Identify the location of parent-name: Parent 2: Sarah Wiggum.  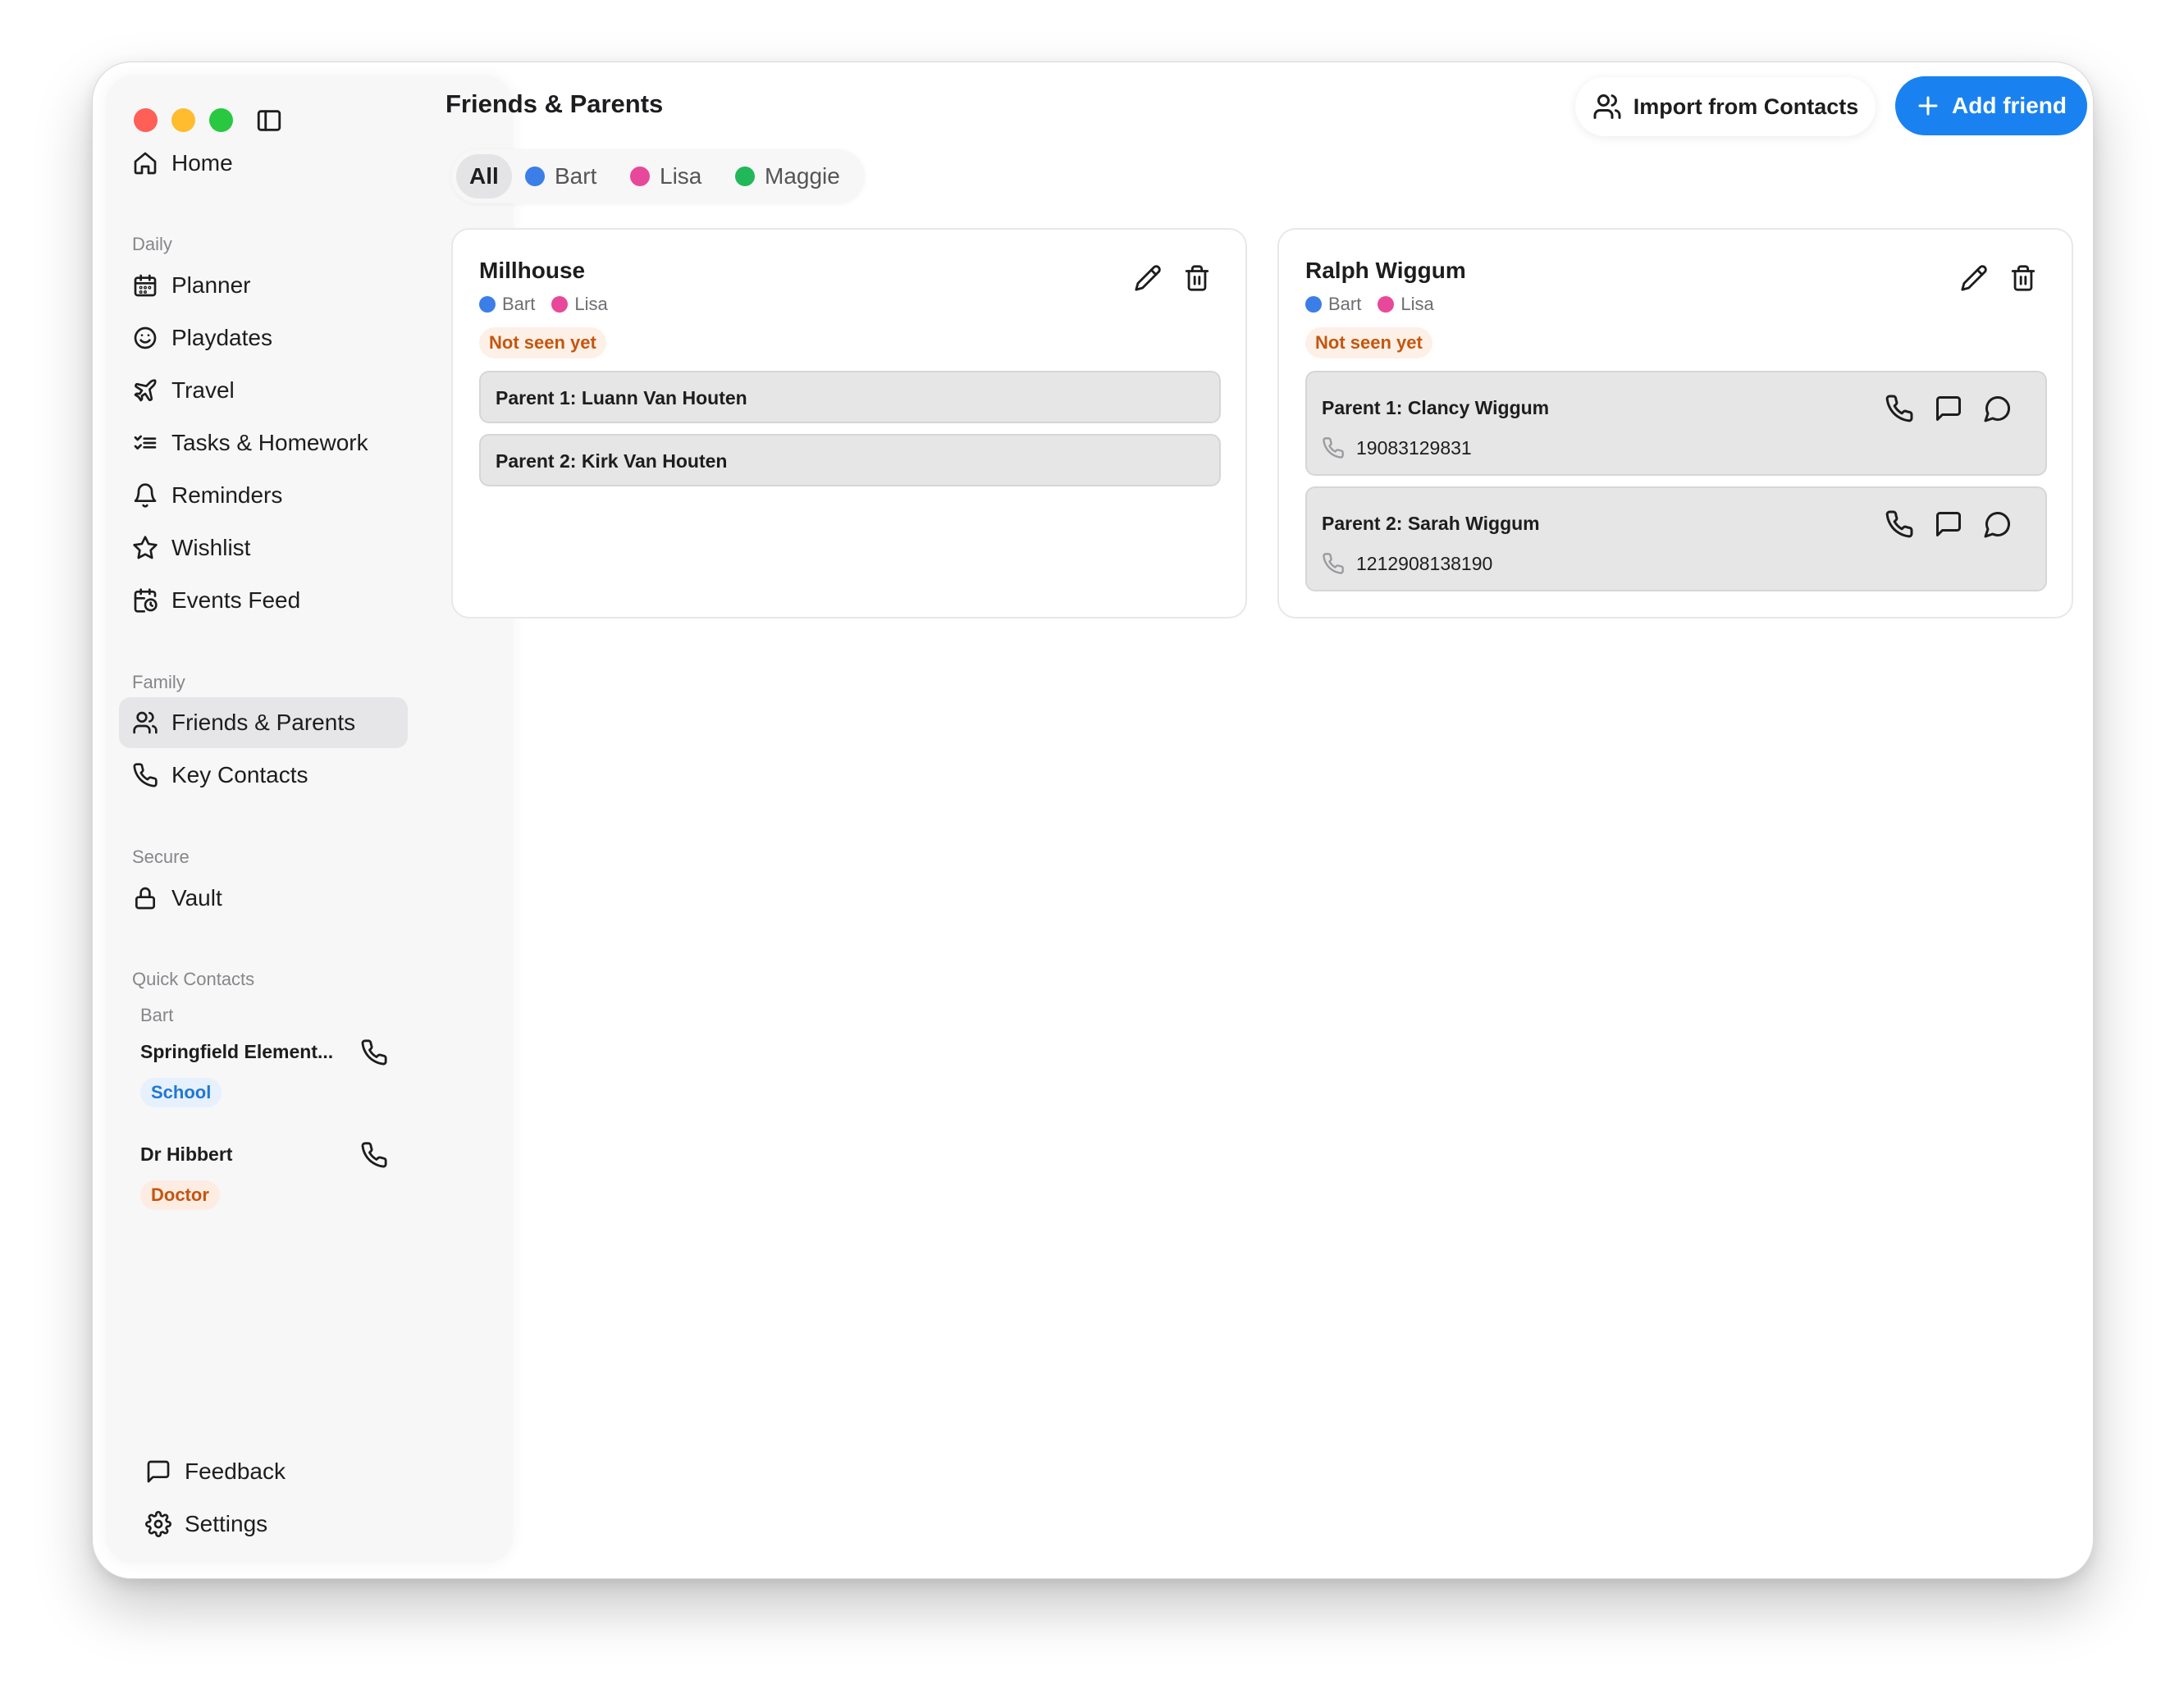
(1431, 523).